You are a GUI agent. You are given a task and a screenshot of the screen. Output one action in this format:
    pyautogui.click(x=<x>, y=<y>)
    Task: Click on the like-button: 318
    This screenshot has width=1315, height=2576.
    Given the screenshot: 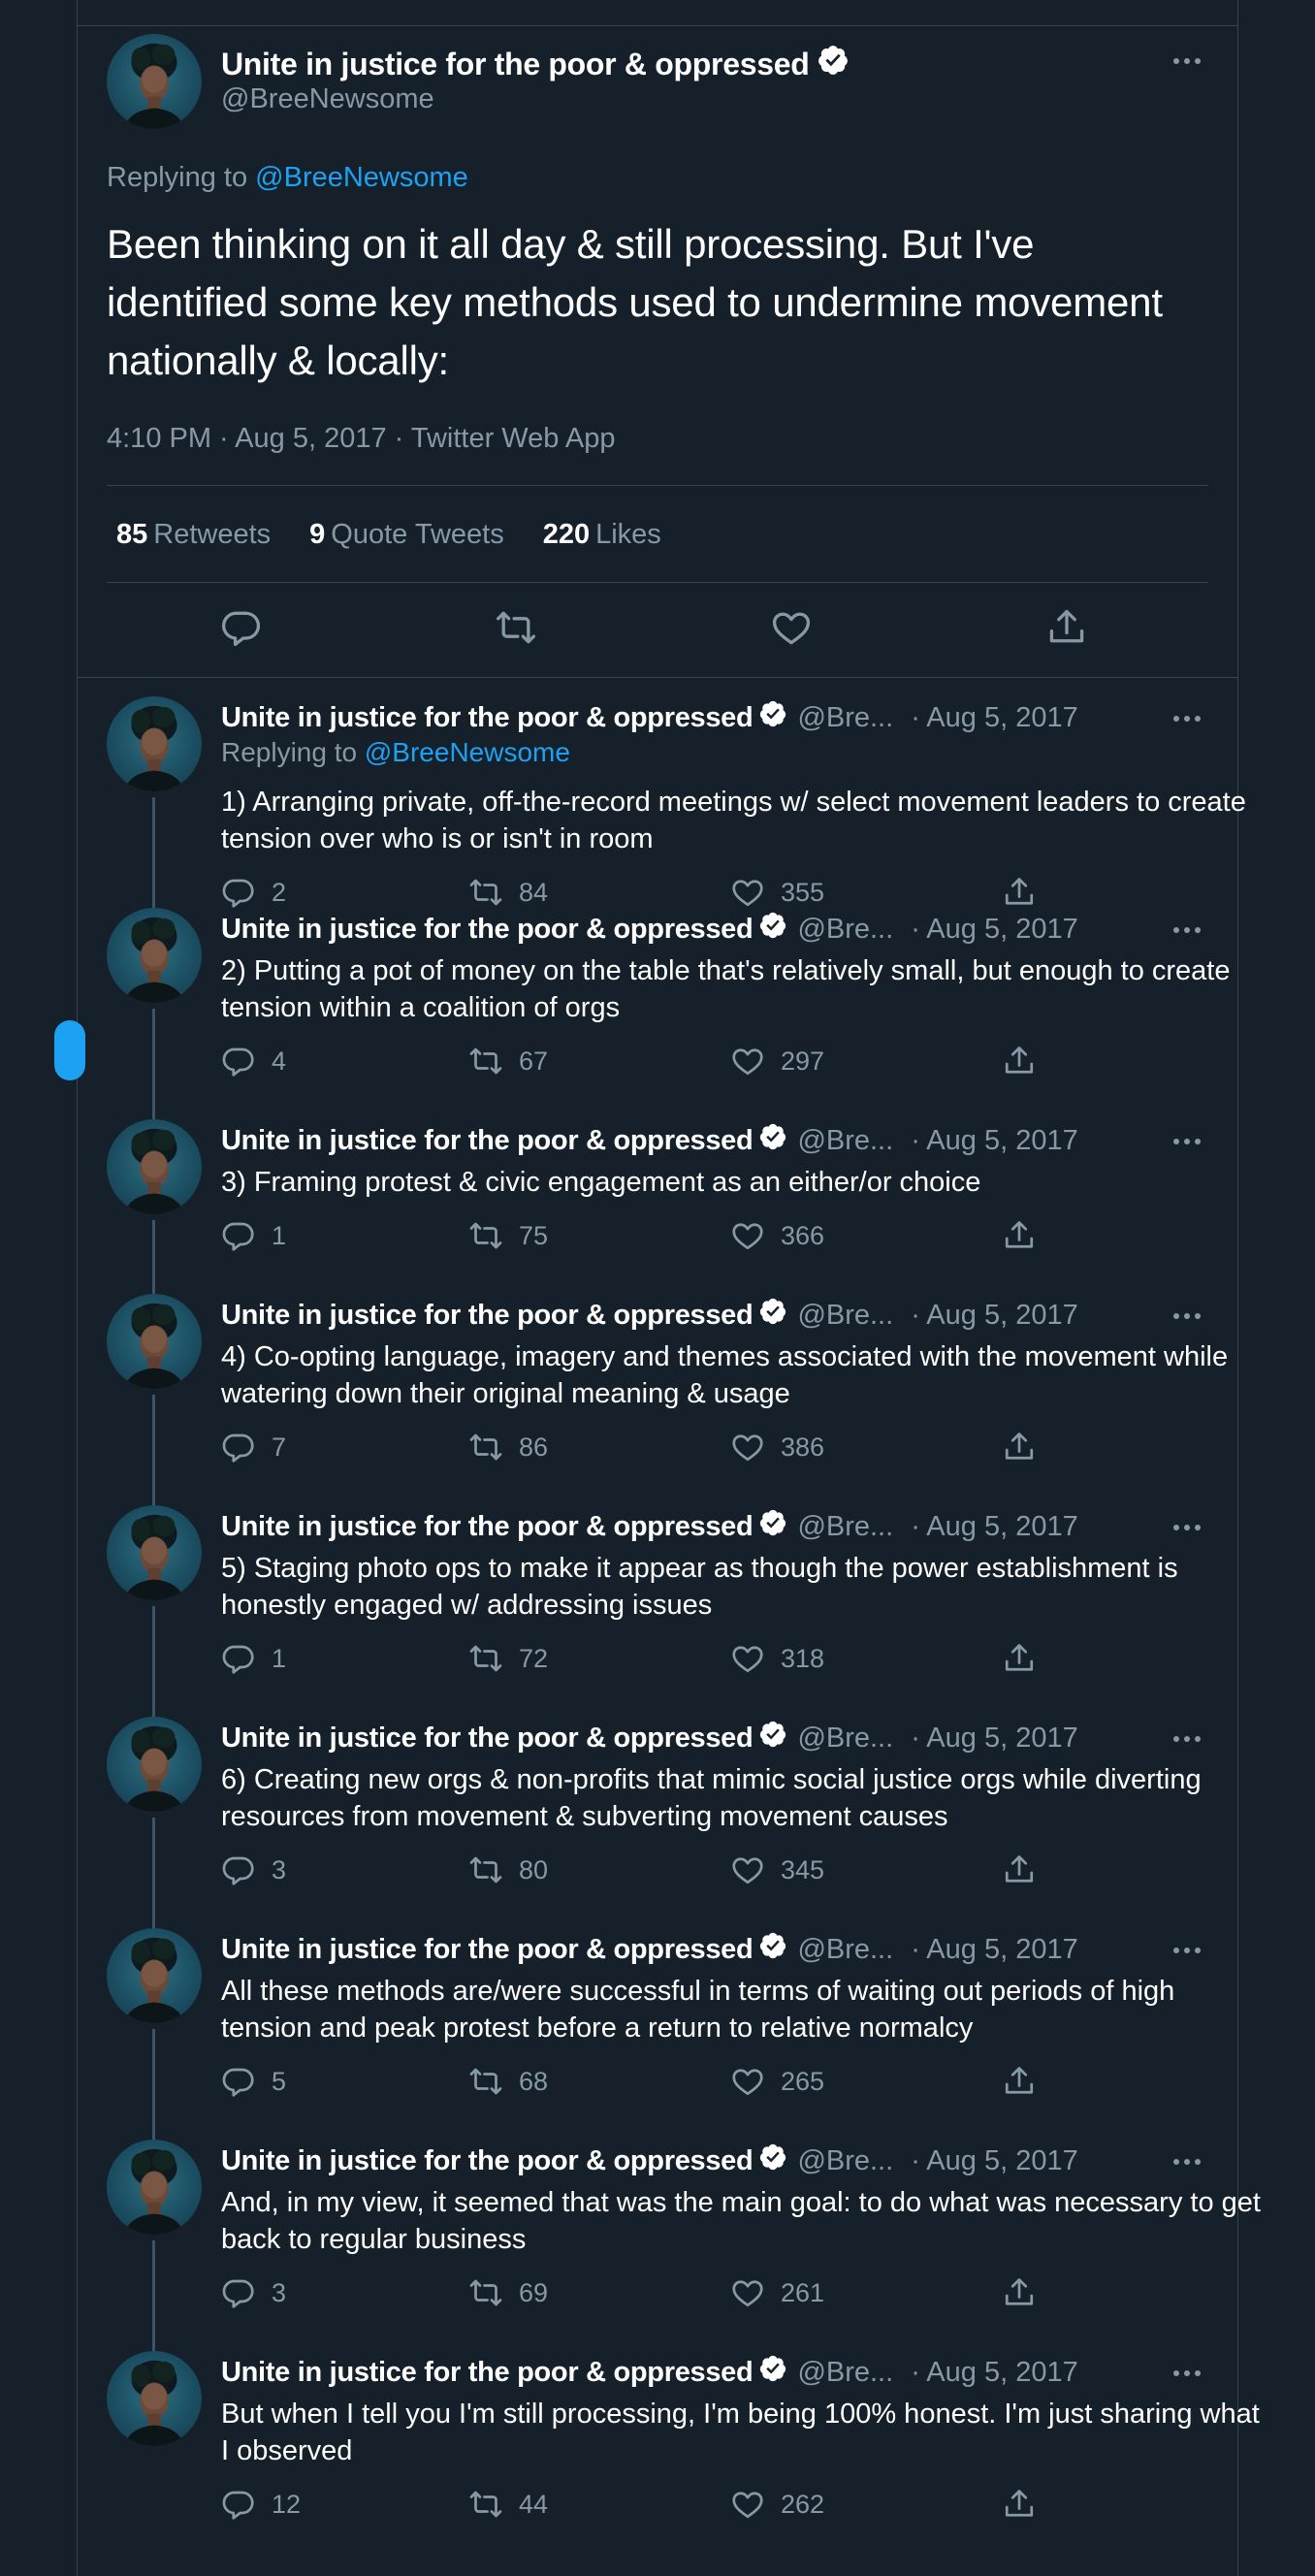 What is the action you would take?
    pyautogui.click(x=777, y=1658)
    